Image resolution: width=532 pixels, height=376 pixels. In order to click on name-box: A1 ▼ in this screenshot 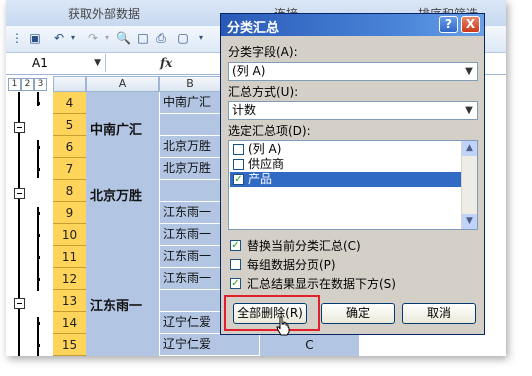, I will do `click(56, 63)`.